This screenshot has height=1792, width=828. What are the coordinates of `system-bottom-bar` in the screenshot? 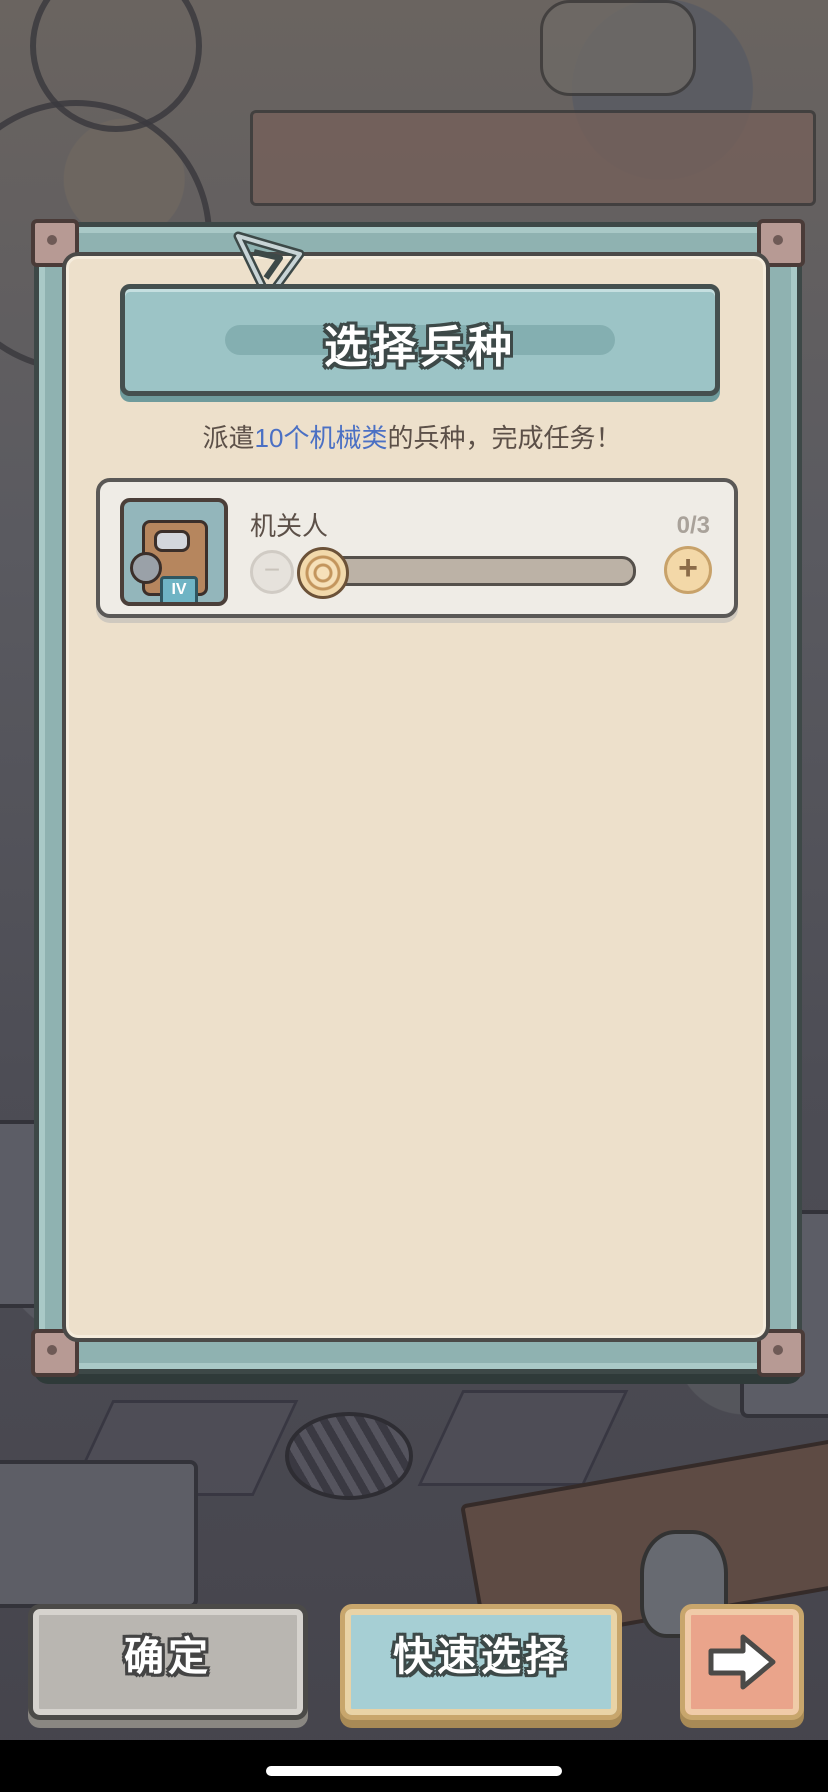 It's located at (414, 1766).